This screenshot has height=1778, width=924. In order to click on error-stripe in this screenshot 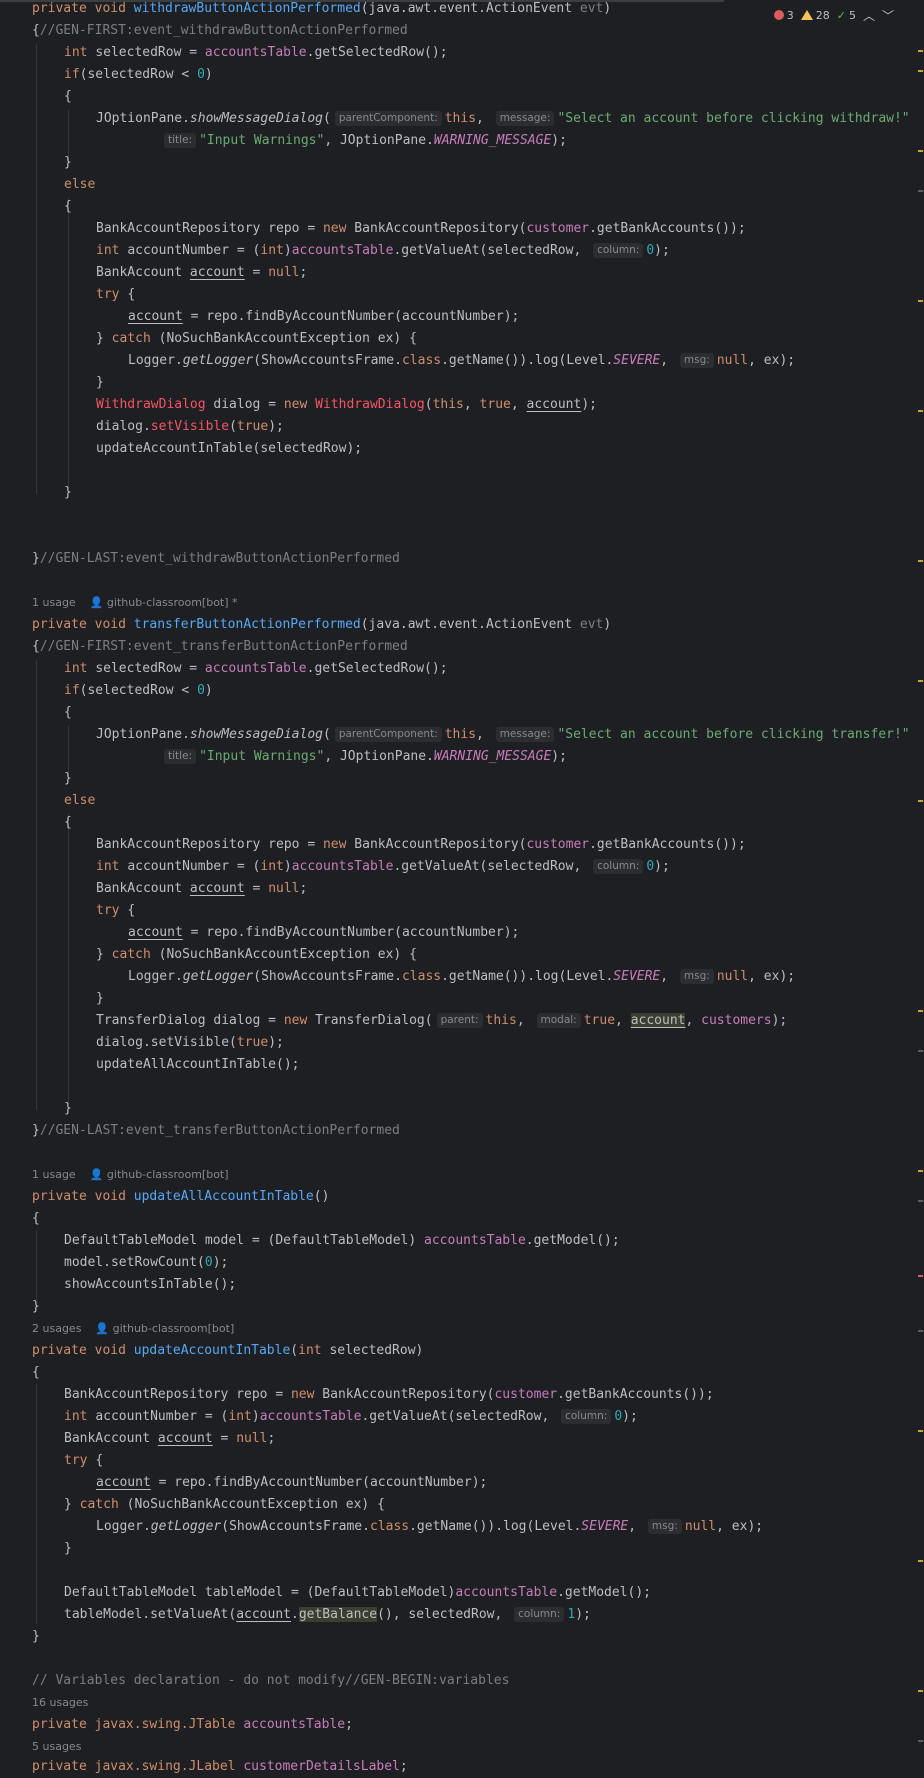, I will do `click(918, 888)`.